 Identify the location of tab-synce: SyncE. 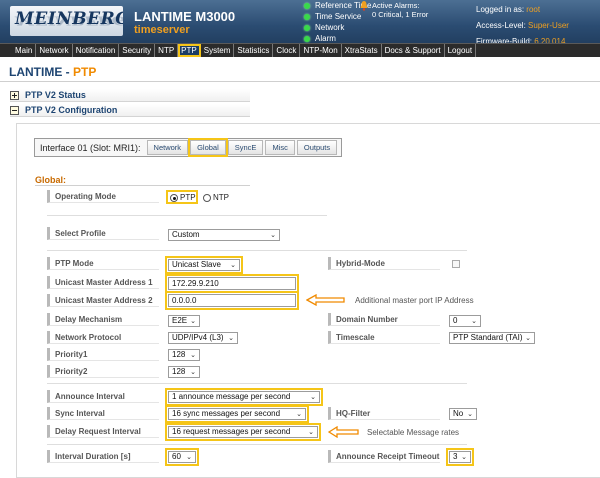
(245, 147).